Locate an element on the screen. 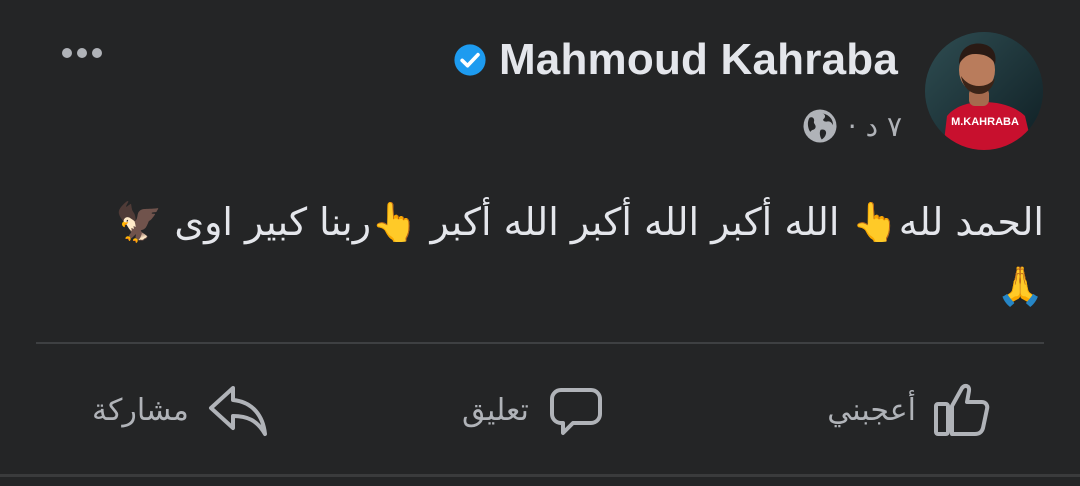 The height and width of the screenshot is (486, 1080). share-button: مشاركة is located at coordinates (180, 410).